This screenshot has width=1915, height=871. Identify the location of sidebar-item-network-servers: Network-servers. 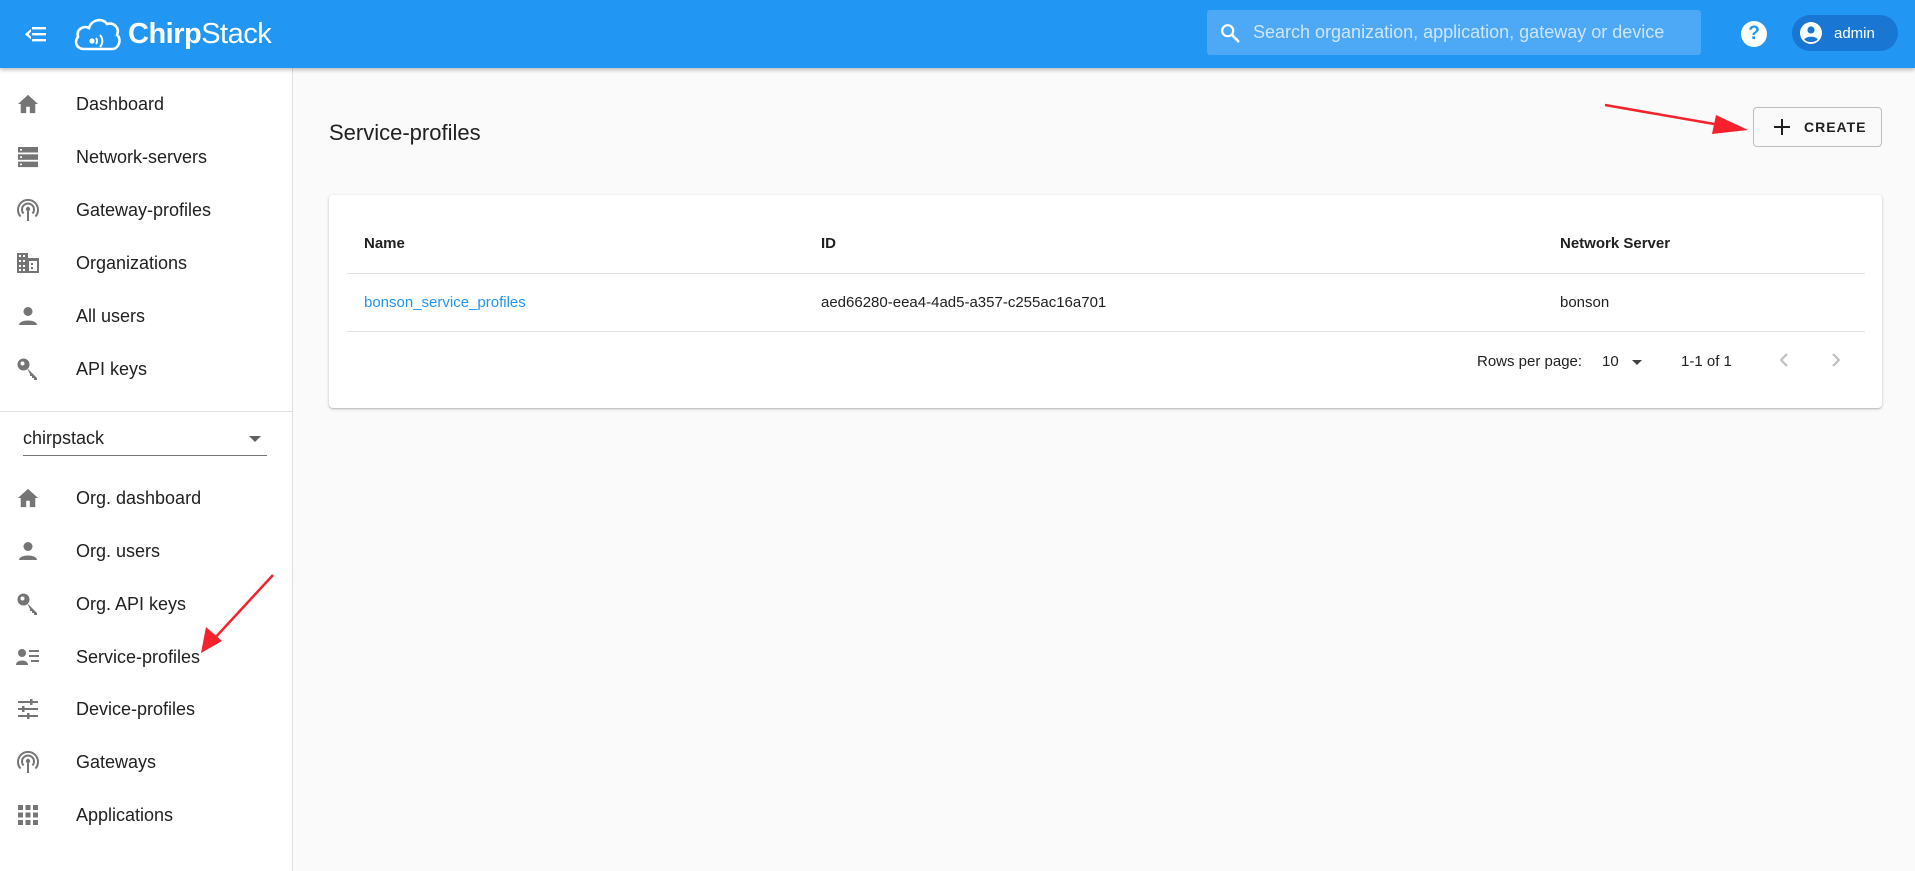
(146, 157).